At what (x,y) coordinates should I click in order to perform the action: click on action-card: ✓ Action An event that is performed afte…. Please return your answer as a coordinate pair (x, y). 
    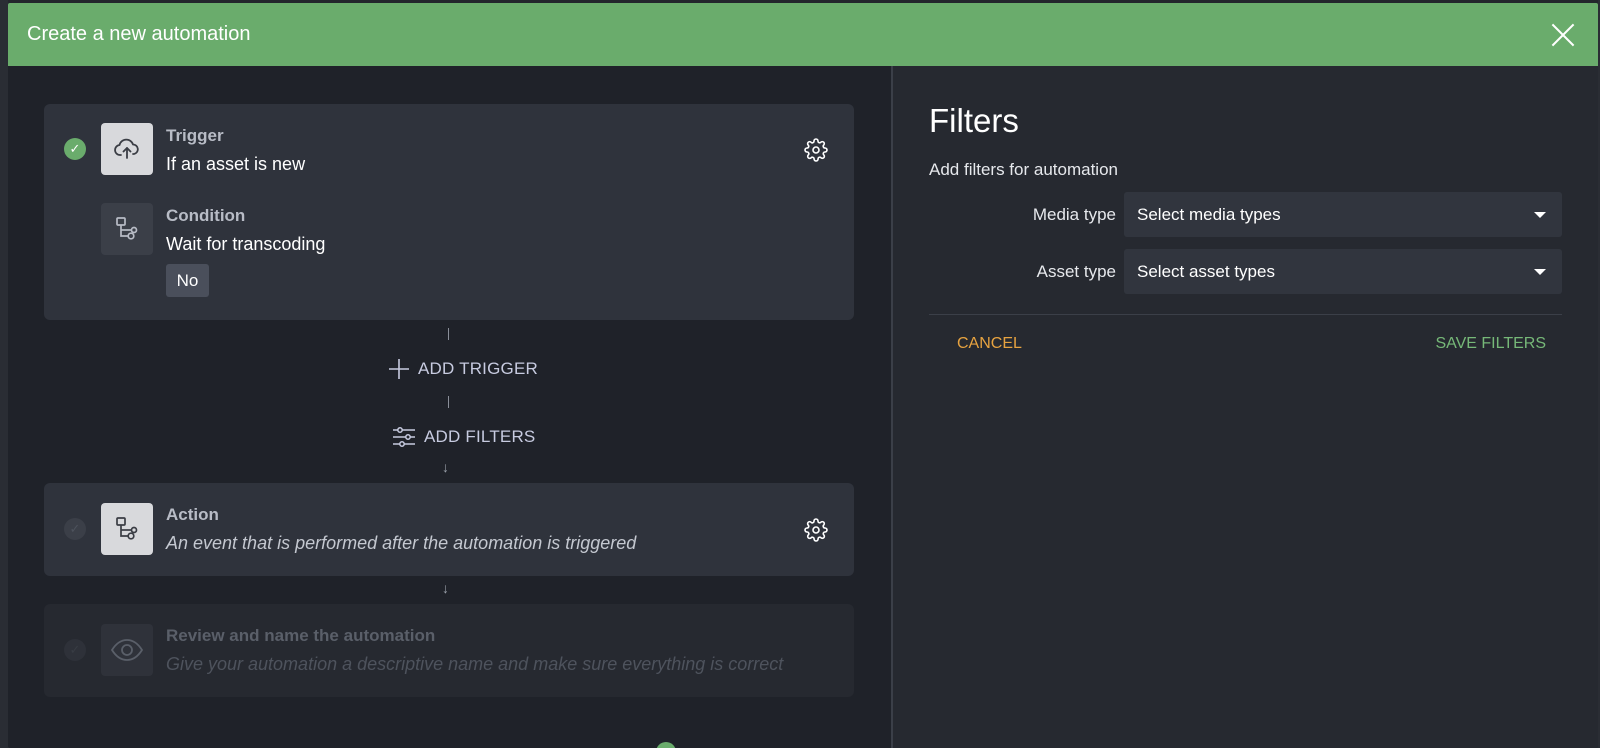
    Looking at the image, I should click on (449, 529).